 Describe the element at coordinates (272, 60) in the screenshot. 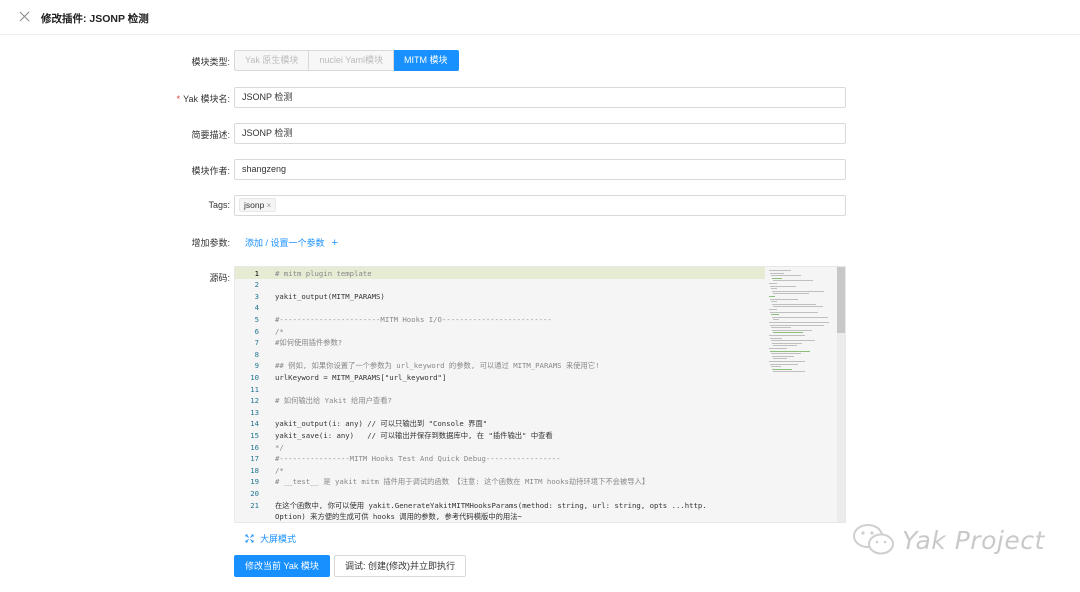

I see `module-type-yak-option: Yak 原生模块` at that location.